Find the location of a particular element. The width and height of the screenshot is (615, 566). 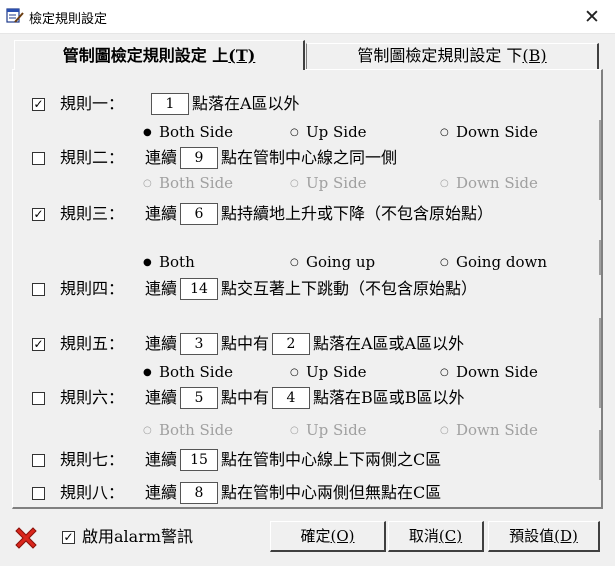

rule-text: 點在管制中心線上下兩側之C區 is located at coordinates (331, 459).